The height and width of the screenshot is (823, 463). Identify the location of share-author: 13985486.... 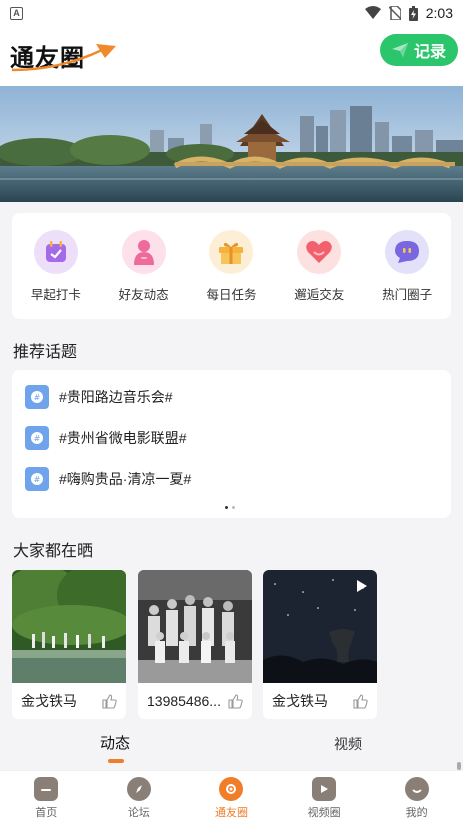
(184, 701).